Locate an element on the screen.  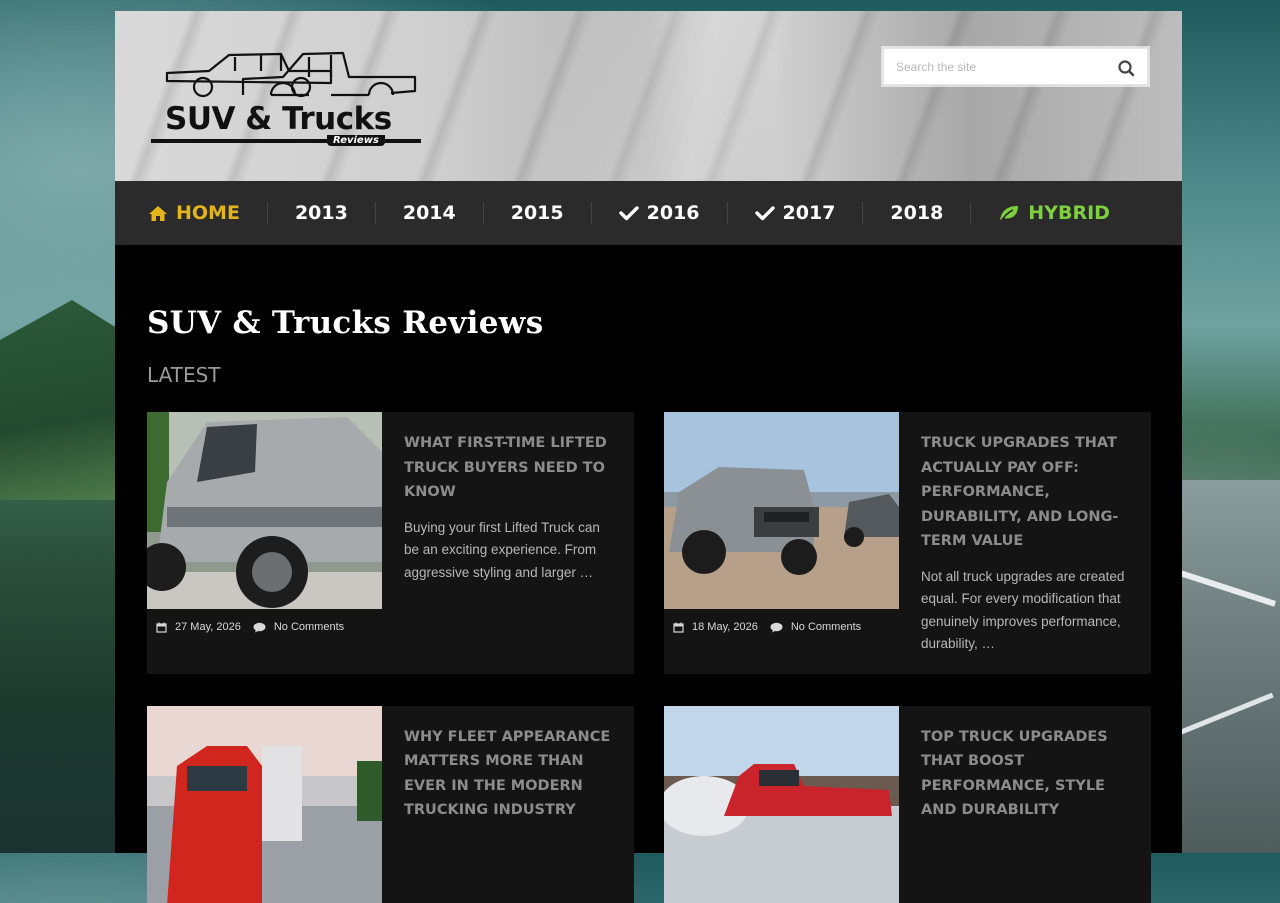
post-meta: 27 May, 2026 No Comments is located at coordinates (264, 627).